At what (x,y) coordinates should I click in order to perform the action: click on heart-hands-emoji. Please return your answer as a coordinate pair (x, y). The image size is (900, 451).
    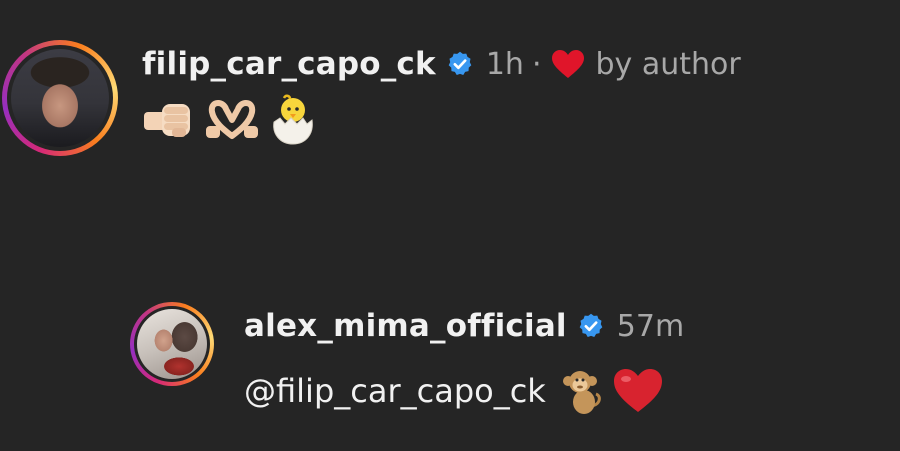
    Looking at the image, I should click on (232, 119).